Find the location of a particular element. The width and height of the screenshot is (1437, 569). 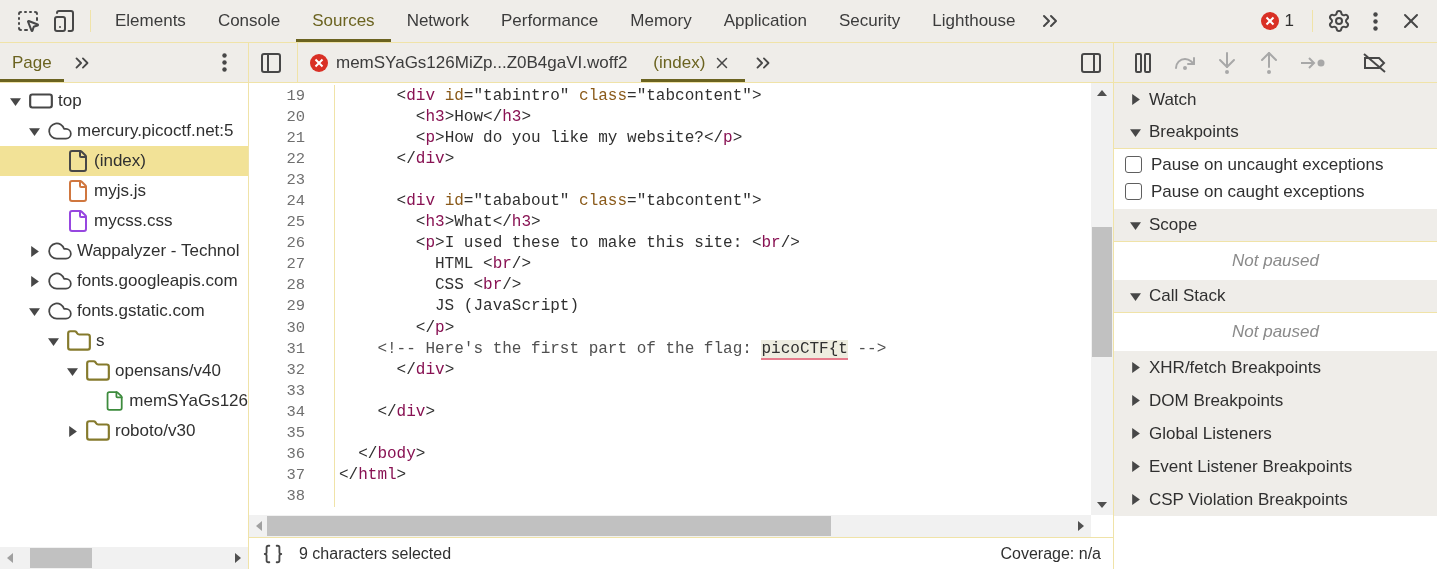

error-count-button: 1 is located at coordinates (1277, 21).